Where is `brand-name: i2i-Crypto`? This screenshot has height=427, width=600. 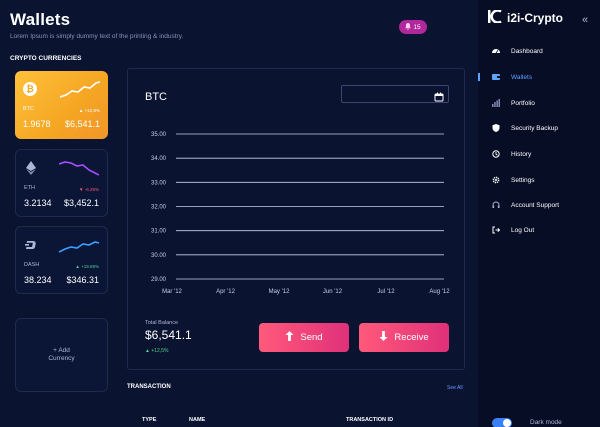
brand-name: i2i-Crypto is located at coordinates (535, 18).